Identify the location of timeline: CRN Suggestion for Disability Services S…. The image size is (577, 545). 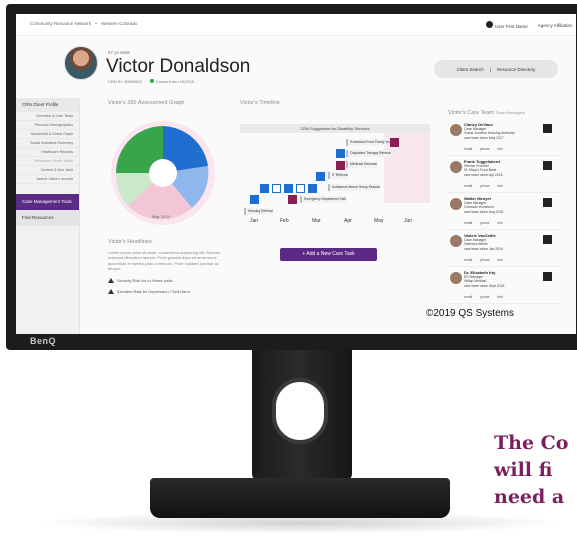
(335, 174).